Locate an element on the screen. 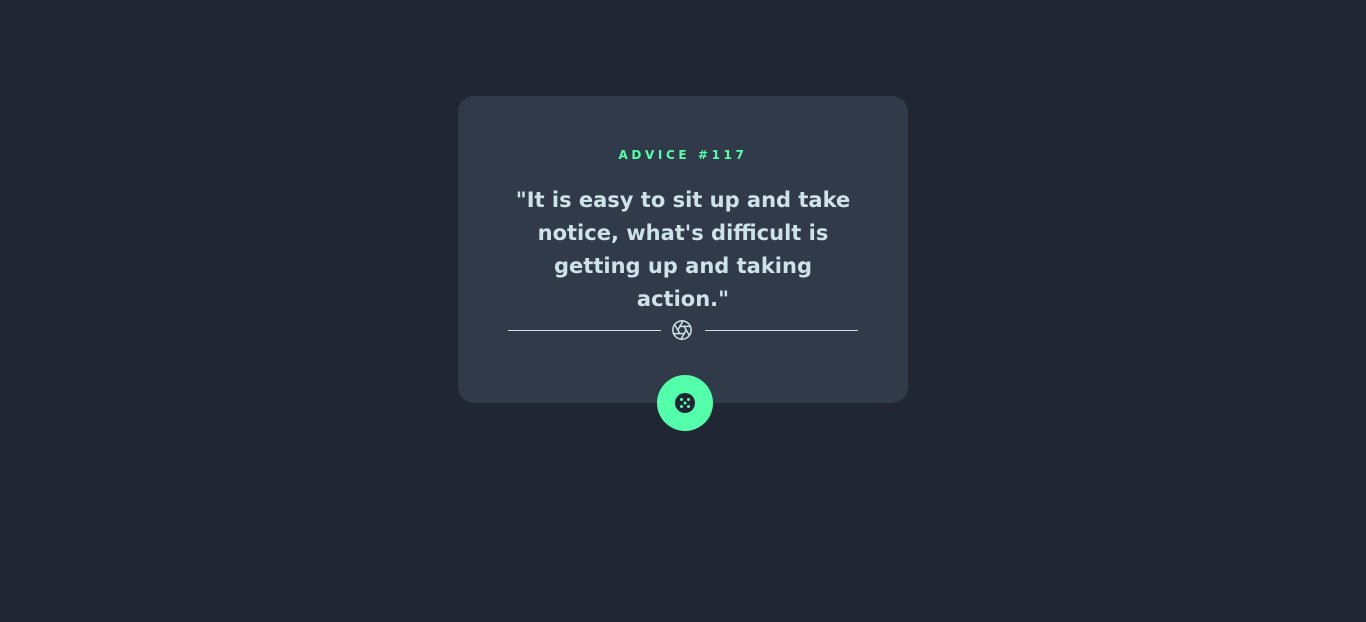  advice-id: ADVICE #117 is located at coordinates (683, 155).